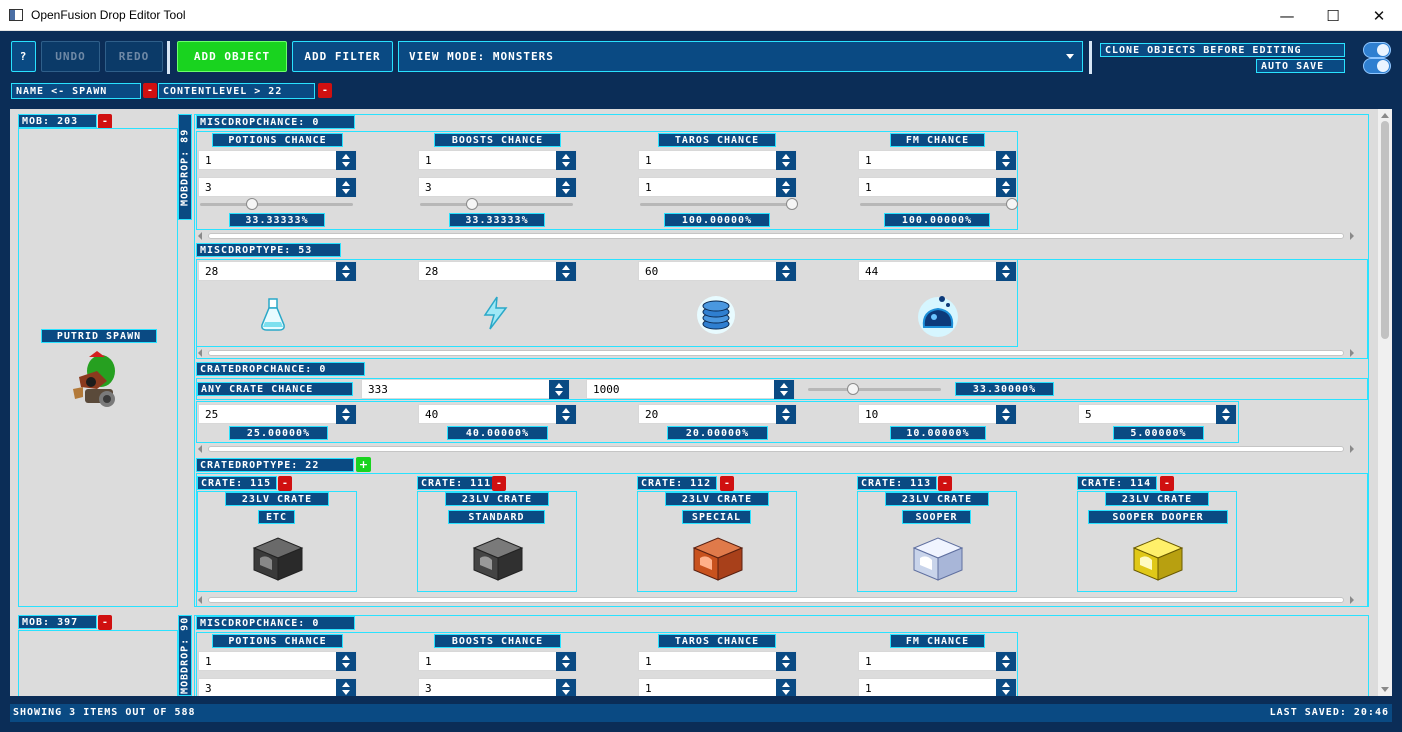 This screenshot has height=732, width=1402. I want to click on view-mode-select: View Mode: Monsters, so click(740, 56).